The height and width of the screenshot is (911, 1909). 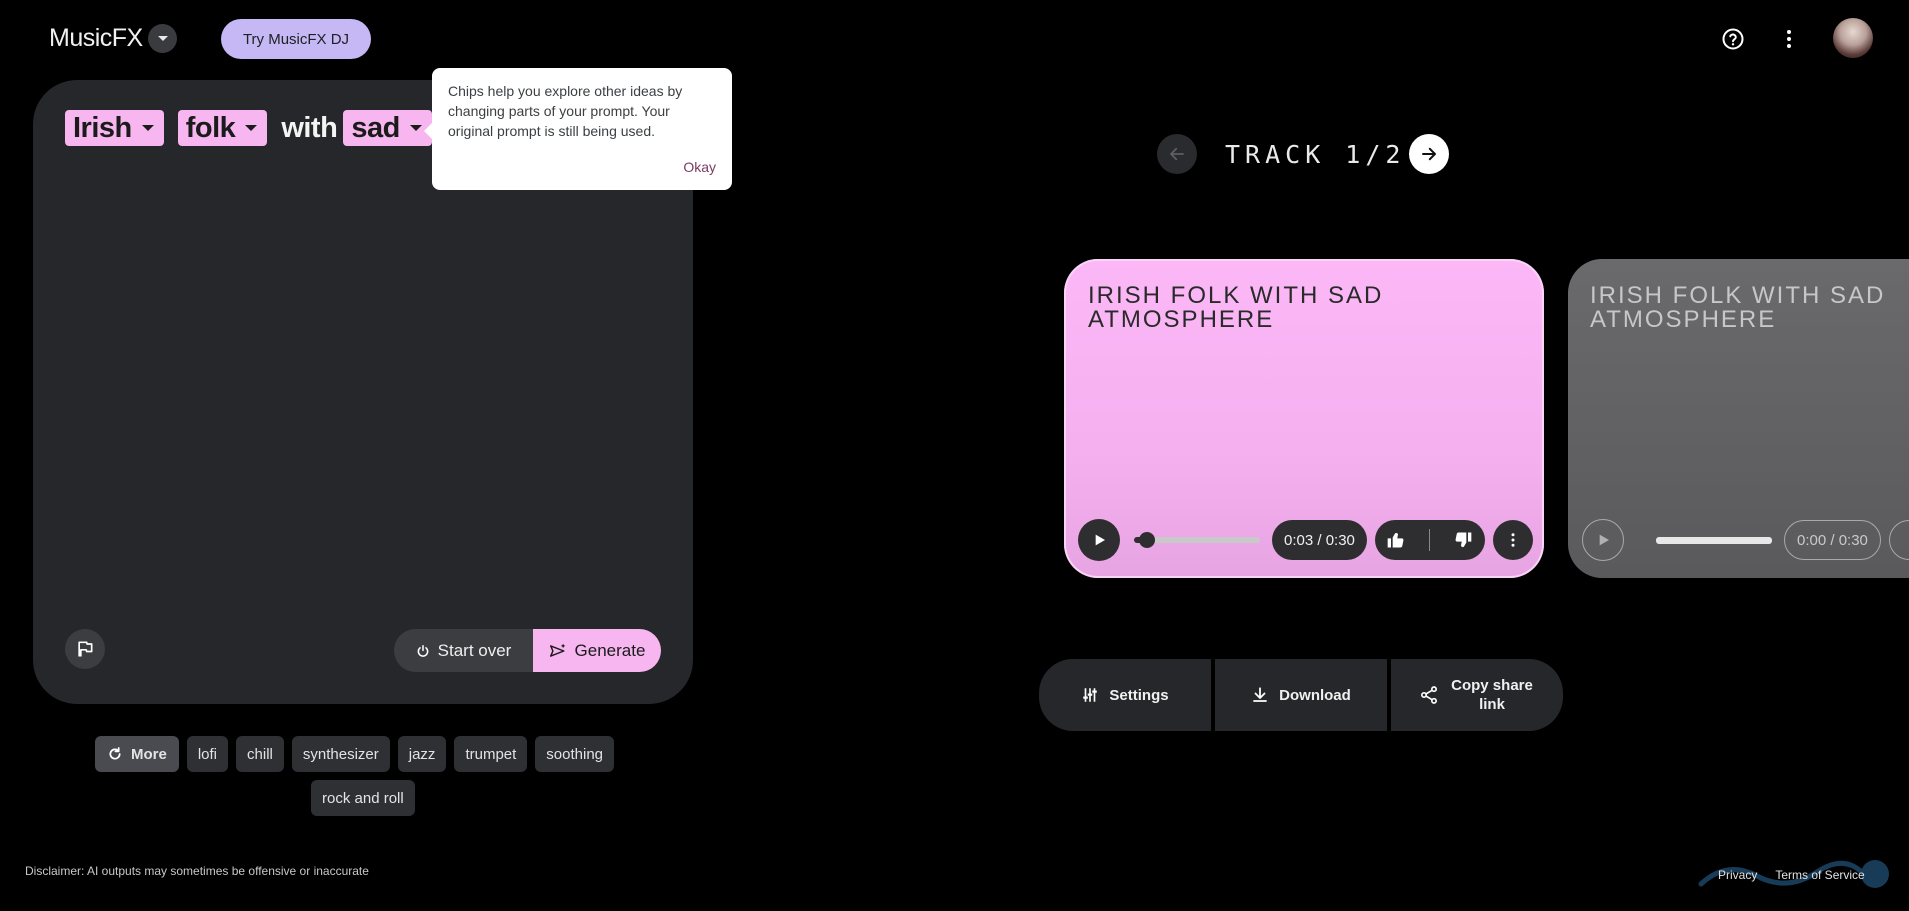 I want to click on settings-button: Settings, so click(x=1125, y=695).